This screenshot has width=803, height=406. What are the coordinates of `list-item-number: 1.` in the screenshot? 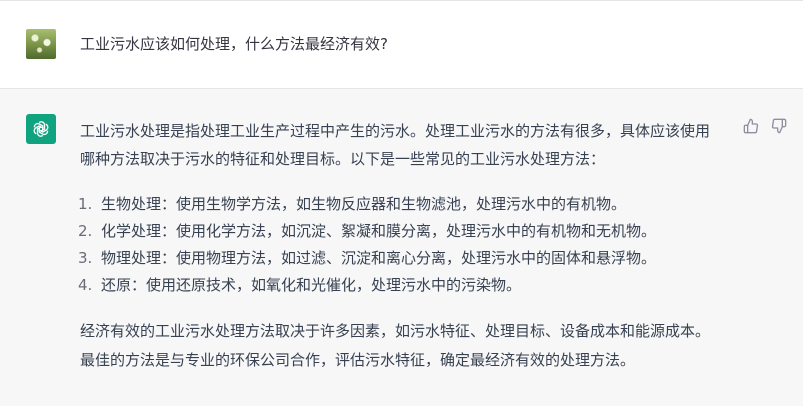 It's located at (85, 204).